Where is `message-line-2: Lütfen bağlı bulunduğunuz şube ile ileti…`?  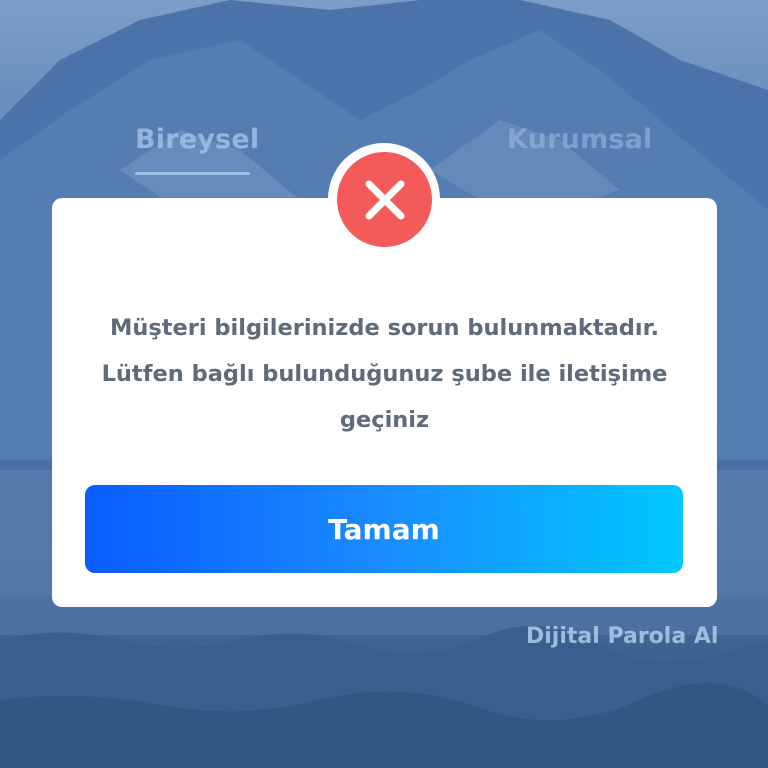
message-line-2: Lütfen bağlı bulunduğunuz şube ile ileti… is located at coordinates (384, 374).